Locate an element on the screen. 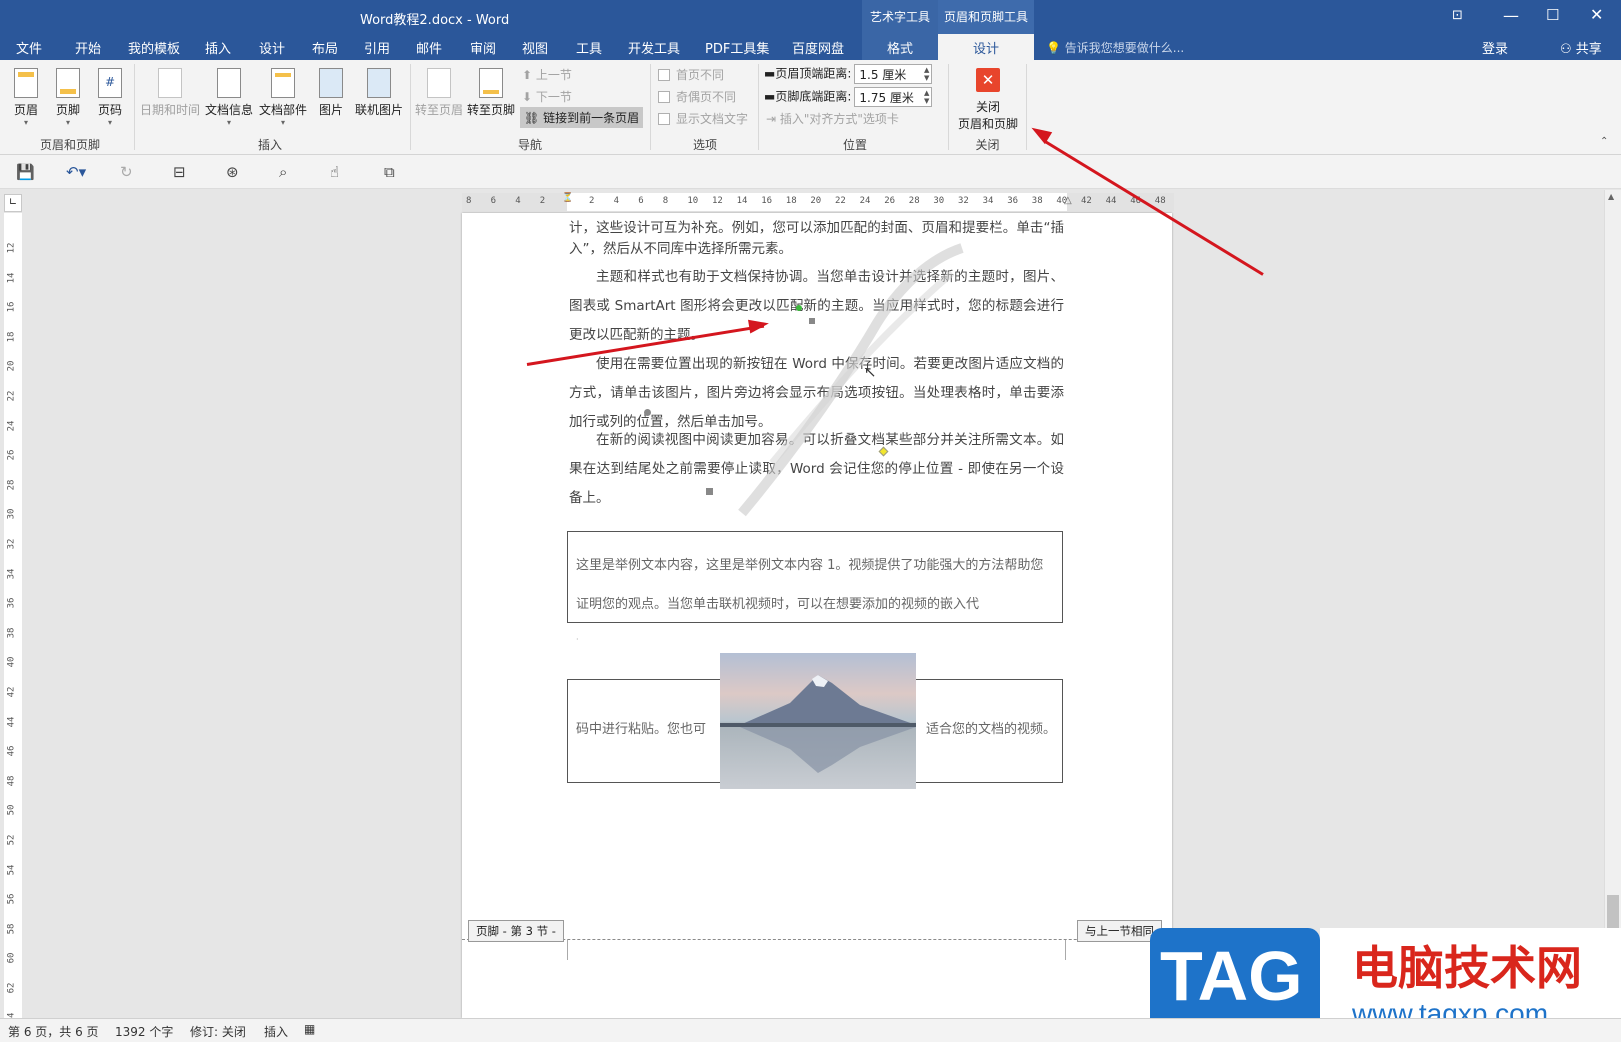 The image size is (1621, 1042). ruler-tick-label: 10 is located at coordinates (693, 201).